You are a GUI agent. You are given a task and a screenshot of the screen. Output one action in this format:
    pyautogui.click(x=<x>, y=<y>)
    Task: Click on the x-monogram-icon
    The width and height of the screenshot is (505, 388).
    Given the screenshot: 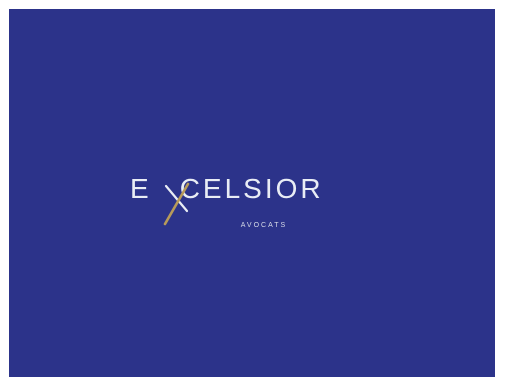 What is the action you would take?
    pyautogui.click(x=176, y=204)
    